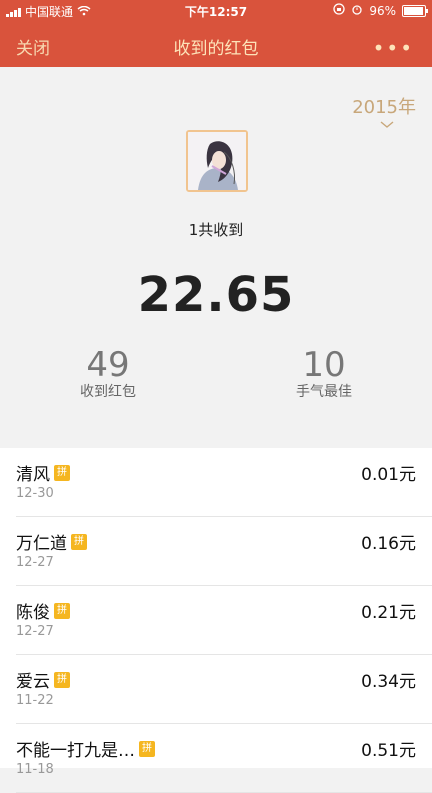 Image resolution: width=432 pixels, height=793 pixels. Describe the element at coordinates (33, 682) in the screenshot. I see `sender-name: 爱云` at that location.